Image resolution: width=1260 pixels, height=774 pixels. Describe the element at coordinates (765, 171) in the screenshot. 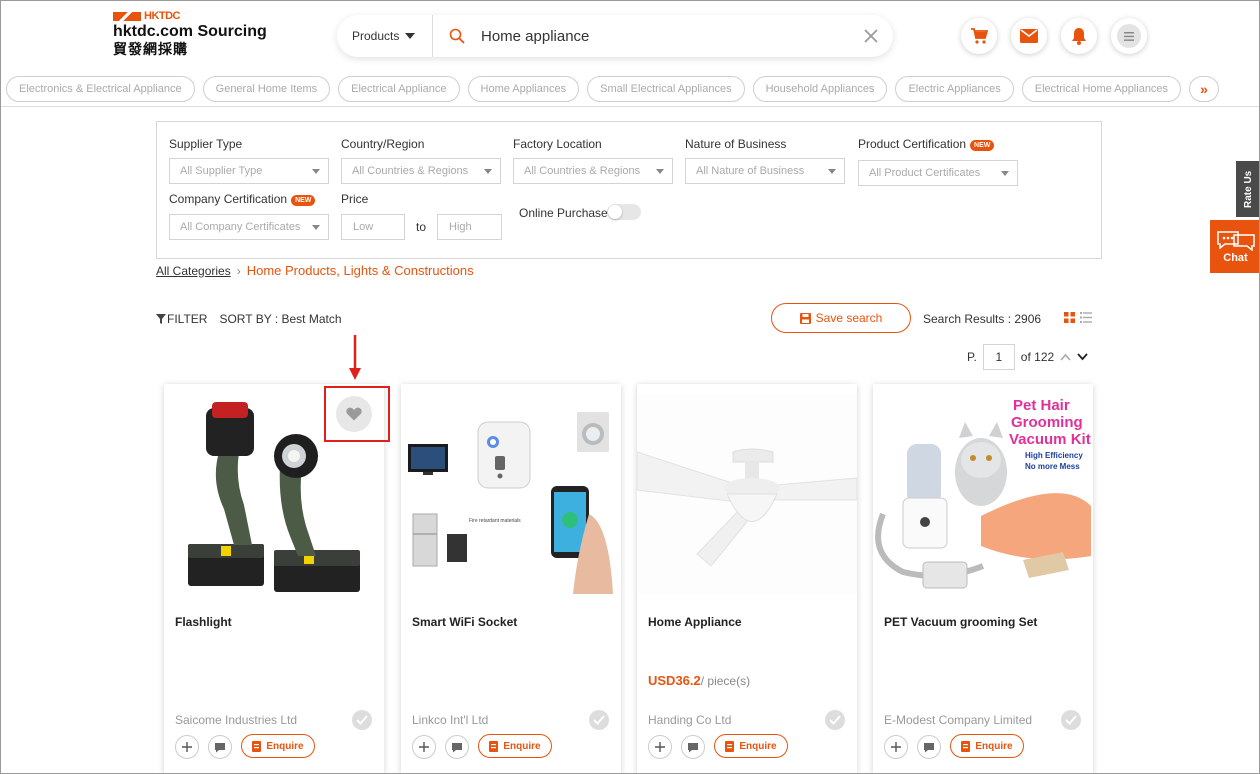

I see `nature-of-business-select: All Nature of Business` at that location.